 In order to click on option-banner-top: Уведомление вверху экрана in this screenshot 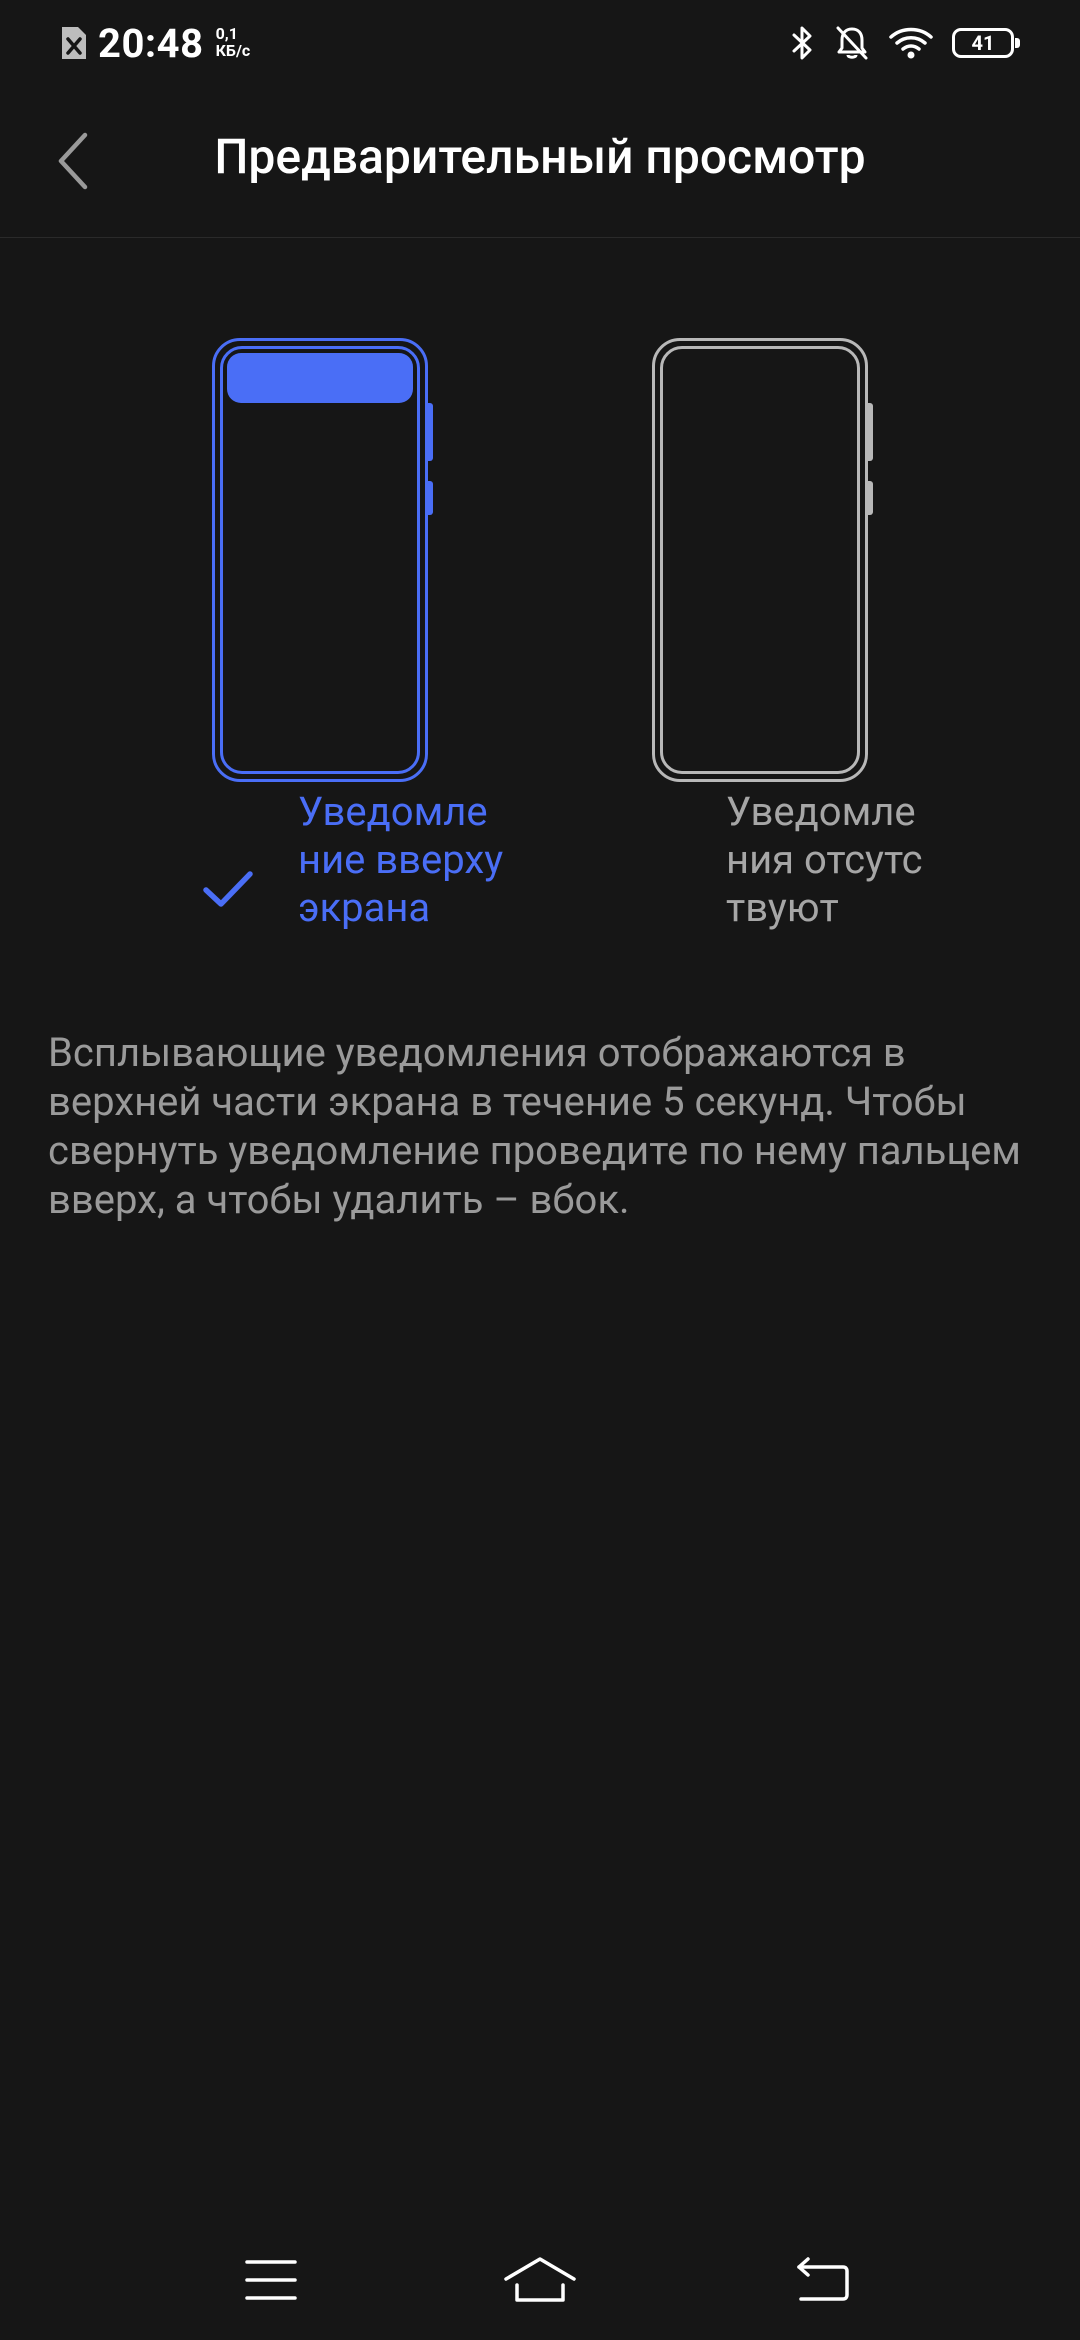, I will do `click(365, 670)`.